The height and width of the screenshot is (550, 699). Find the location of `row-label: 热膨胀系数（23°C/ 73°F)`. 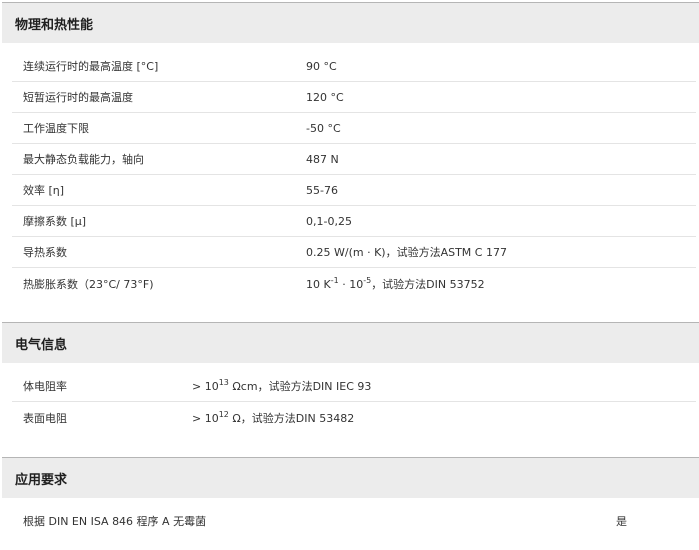

row-label: 热膨胀系数（23°C/ 73°F) is located at coordinates (88, 284).